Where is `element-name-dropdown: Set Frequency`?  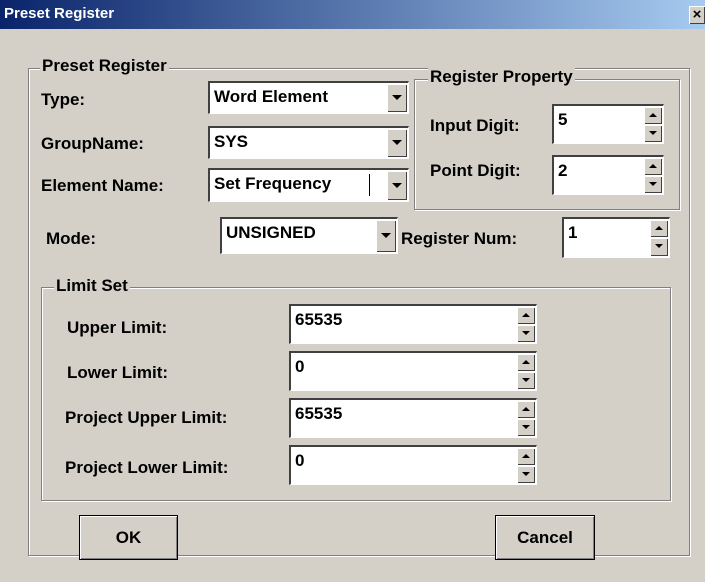 element-name-dropdown: Set Frequency is located at coordinates (308, 185).